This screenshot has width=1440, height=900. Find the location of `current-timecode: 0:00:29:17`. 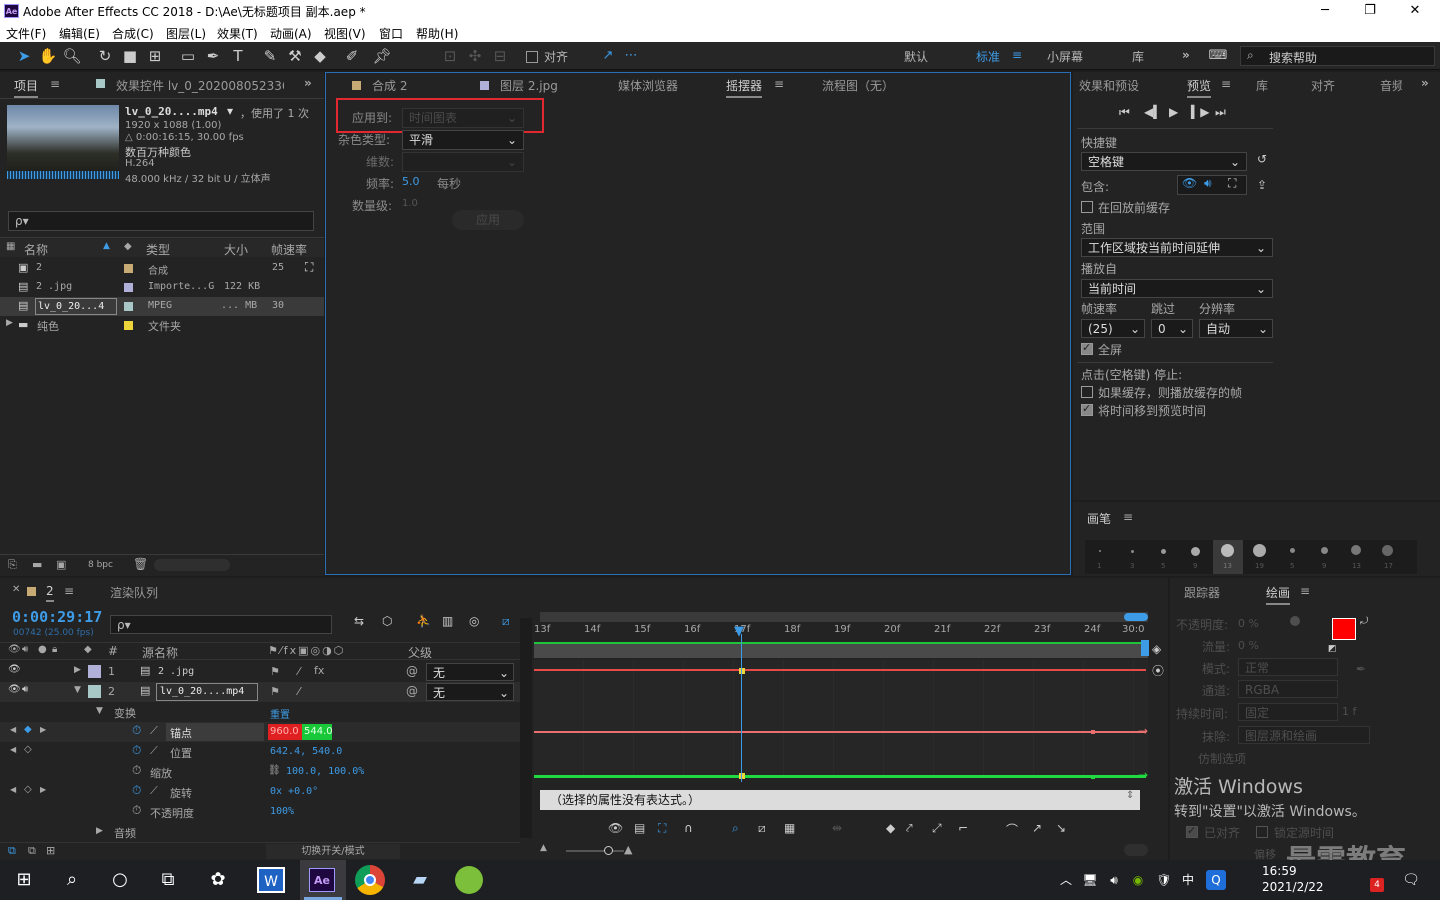

current-timecode: 0:00:29:17 is located at coordinates (57, 617).